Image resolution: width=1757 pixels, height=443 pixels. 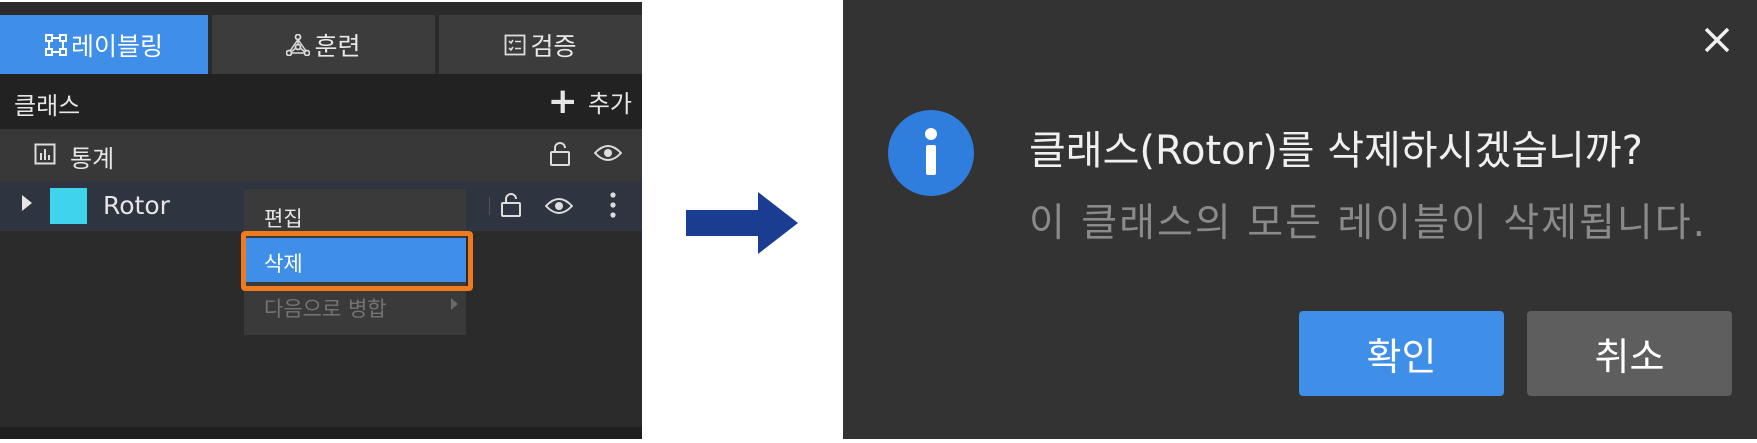 What do you see at coordinates (325, 309) in the screenshot?
I see `menu-item-merge-label: 다음으로 병합` at bounding box center [325, 309].